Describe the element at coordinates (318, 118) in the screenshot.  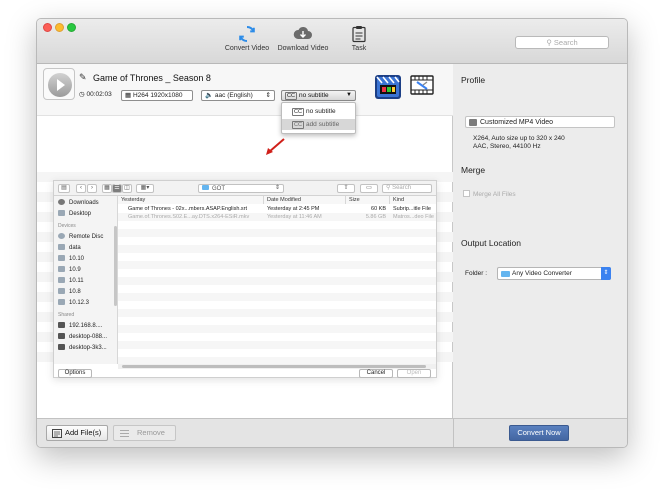
I see `subtitle-dropdown-menu: CC no subtitle CC add subtitle` at that location.